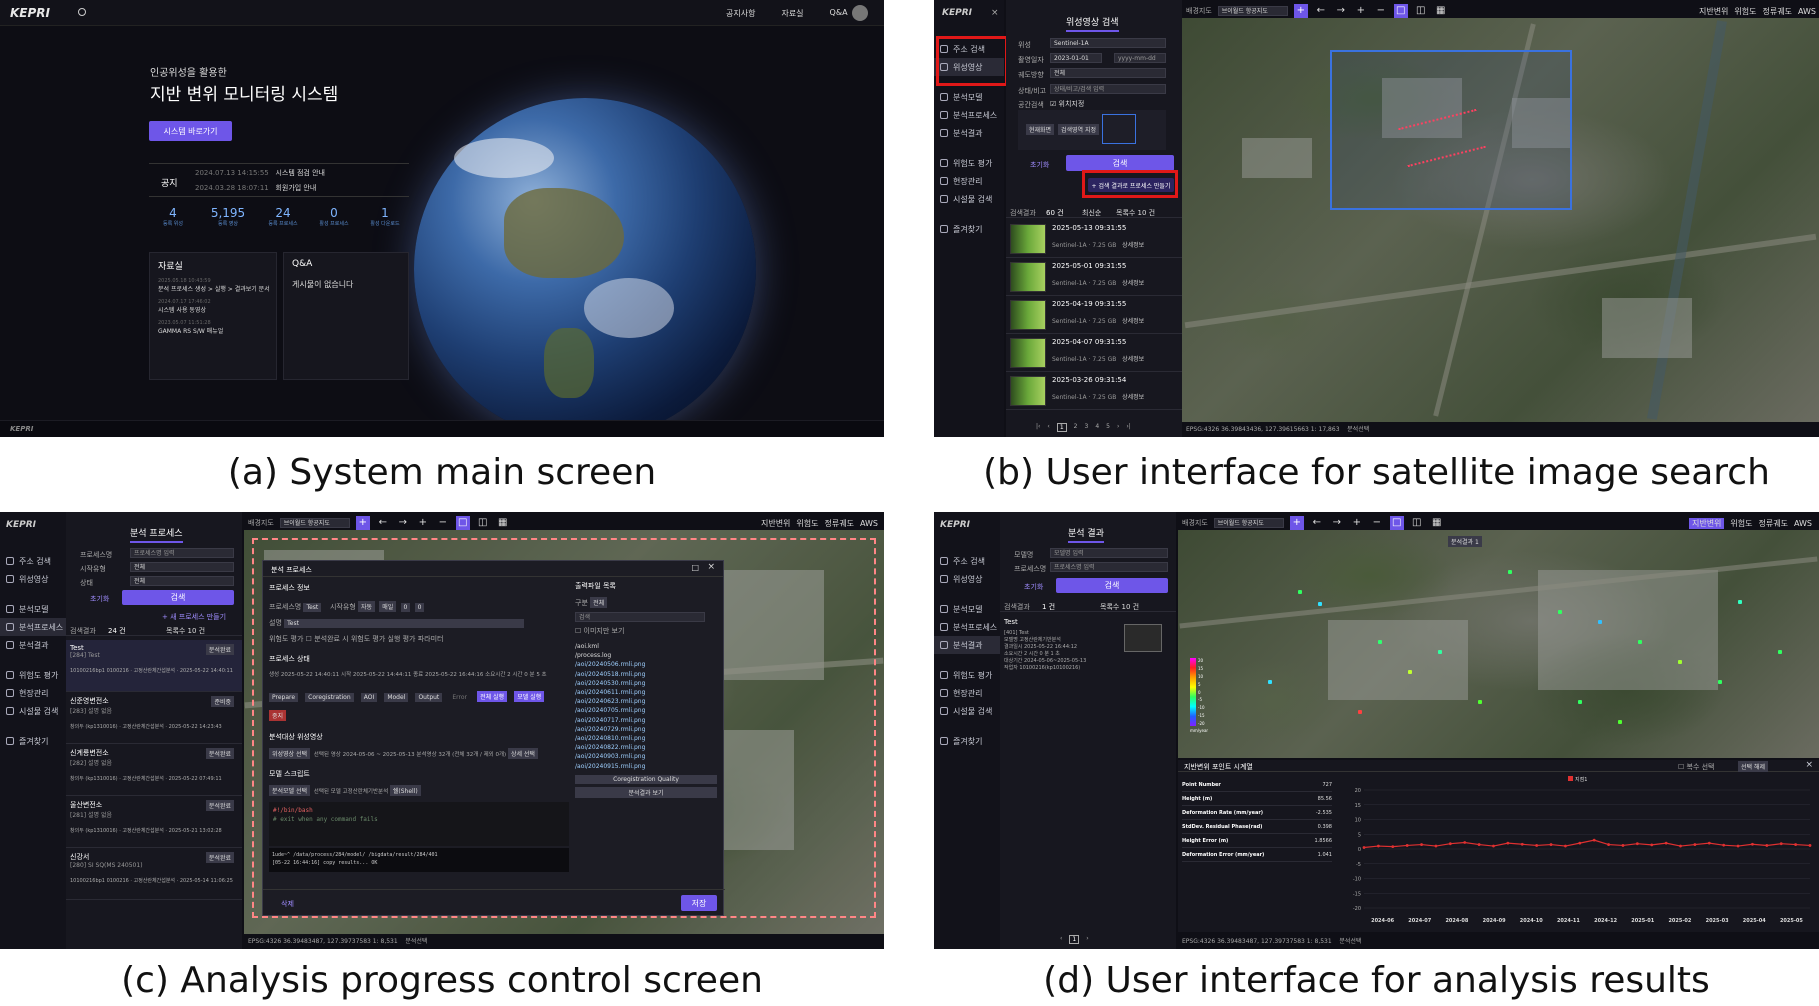 The width and height of the screenshot is (1819, 1006). What do you see at coordinates (522, 753) in the screenshot?
I see `detail-select-button: 상세 선택` at bounding box center [522, 753].